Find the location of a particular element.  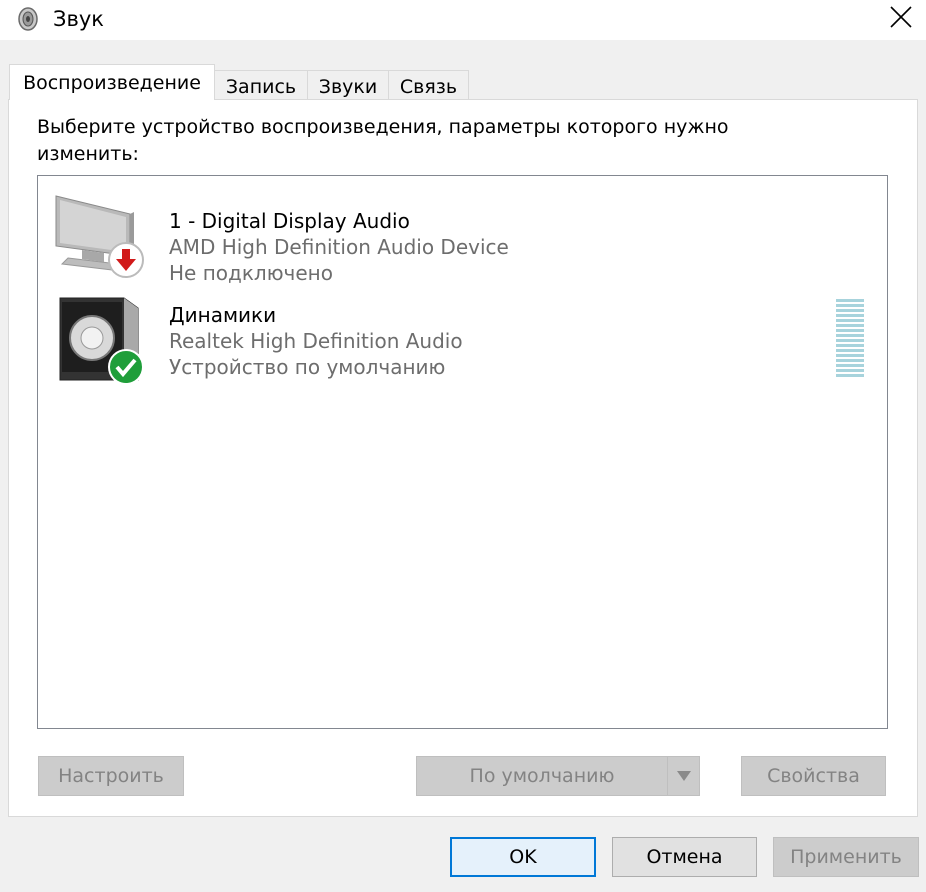

instruction-line-2: изменить: is located at coordinates (88, 154).